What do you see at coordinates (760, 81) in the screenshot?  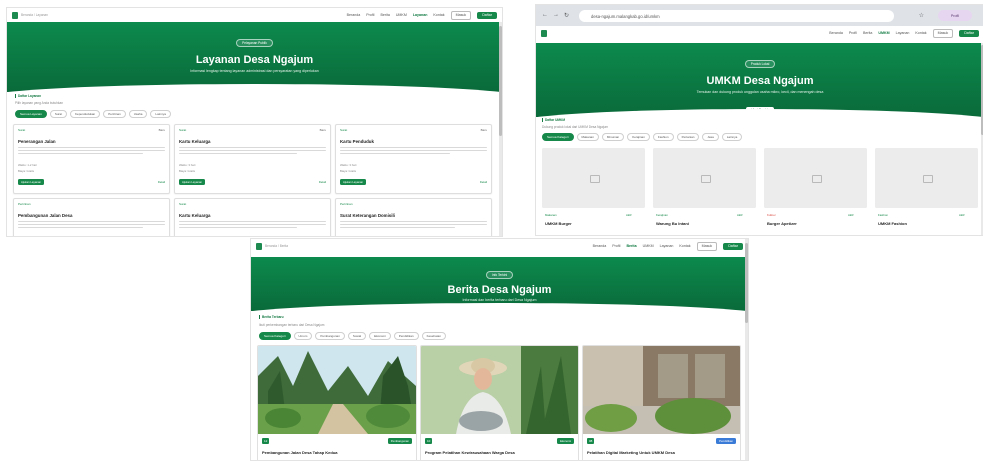 I see `page-title: UMKM Desa Ngajum` at bounding box center [760, 81].